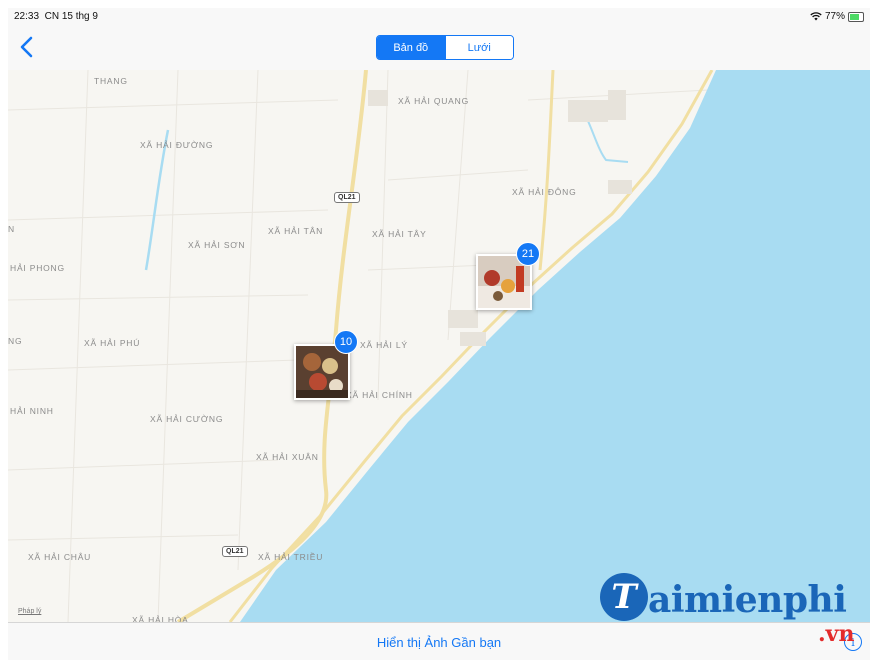  Describe the element at coordinates (32, 411) in the screenshot. I see `place-label: HẢI NINH` at that location.